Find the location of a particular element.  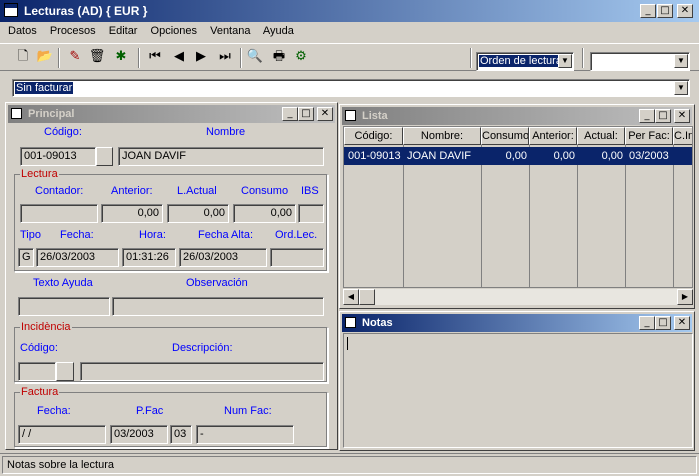

open-icon: 📂 is located at coordinates (45, 57).